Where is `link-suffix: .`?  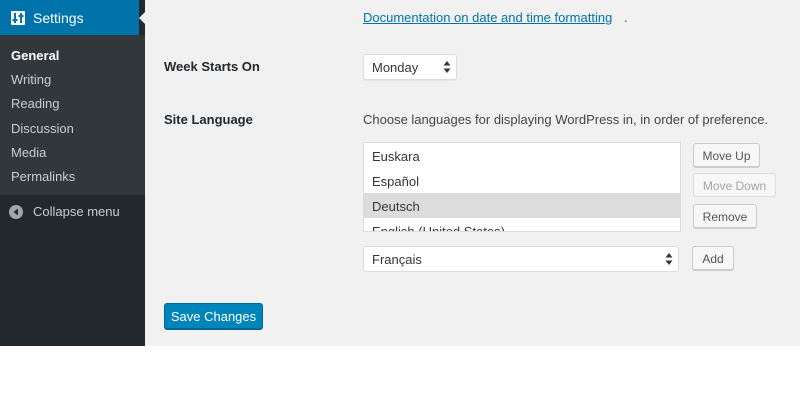
link-suffix: . is located at coordinates (626, 17).